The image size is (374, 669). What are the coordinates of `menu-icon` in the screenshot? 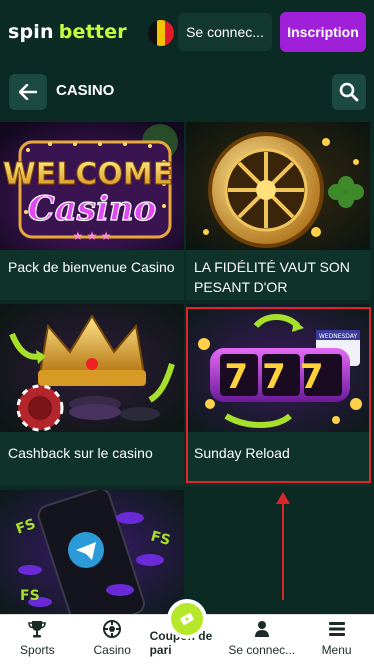 It's located at (337, 629).